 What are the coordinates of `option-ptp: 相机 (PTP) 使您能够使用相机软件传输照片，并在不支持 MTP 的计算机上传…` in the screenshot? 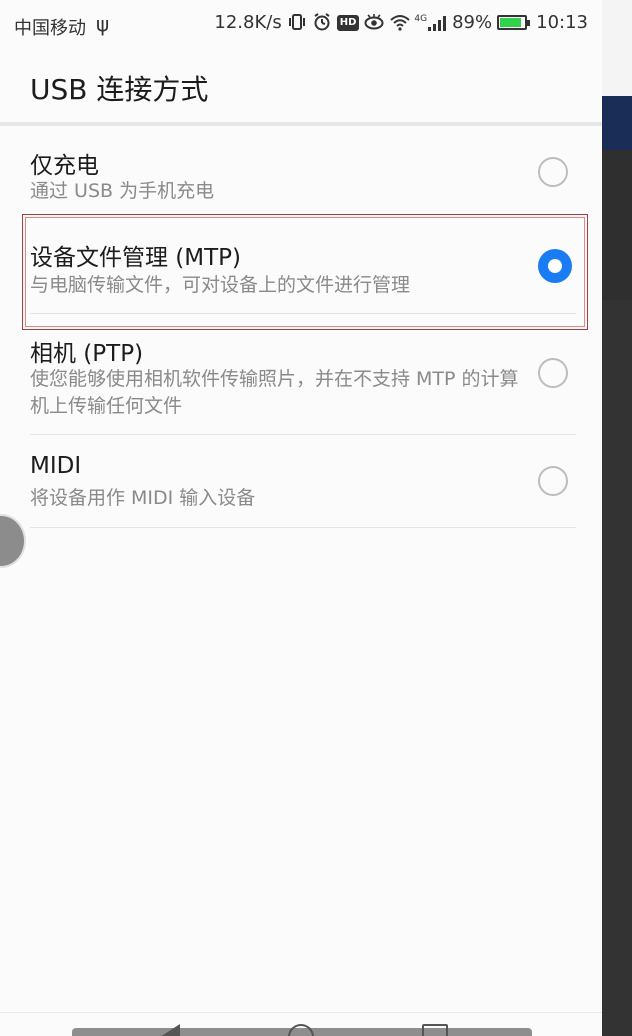 It's located at (301, 375).